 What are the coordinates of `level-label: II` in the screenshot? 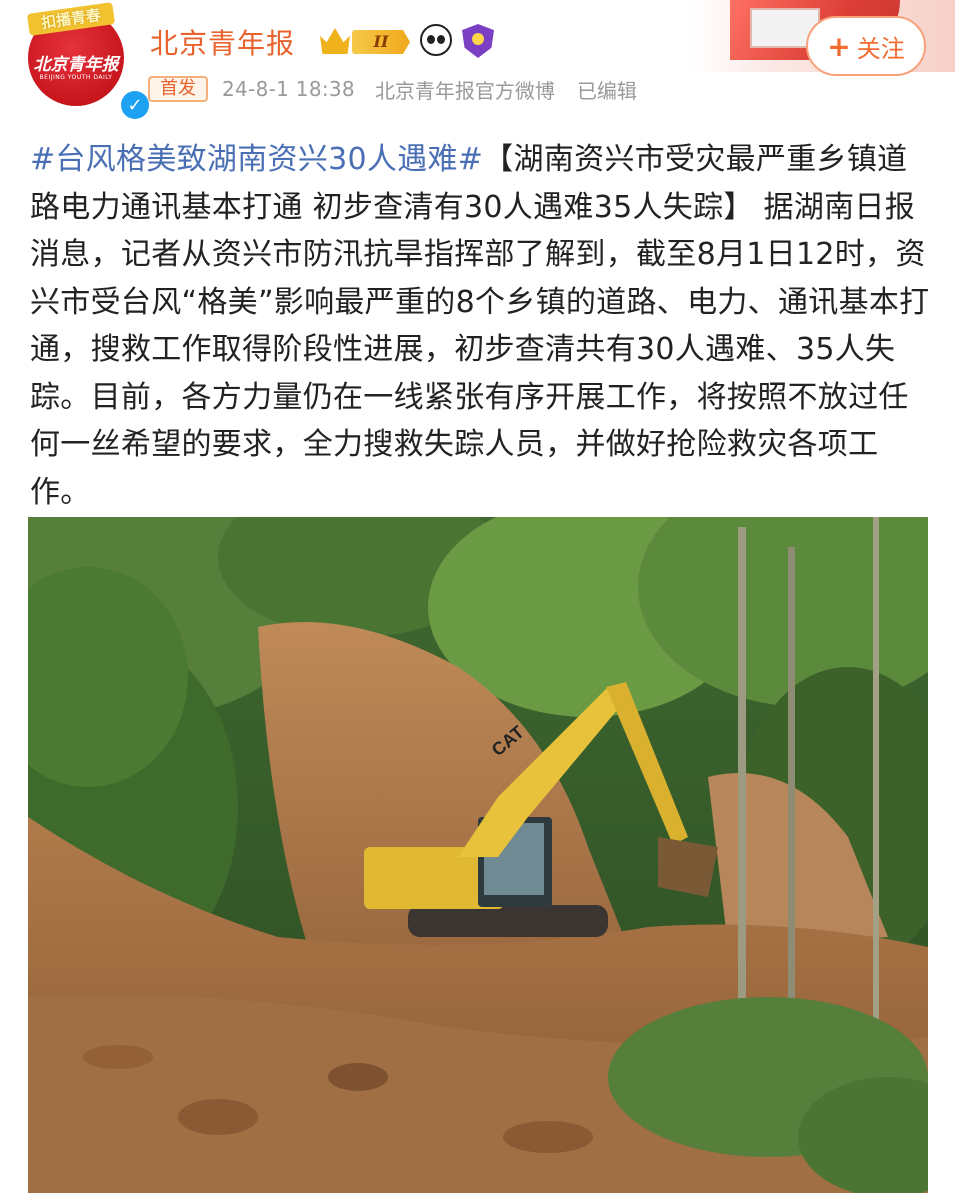 It's located at (381, 42).